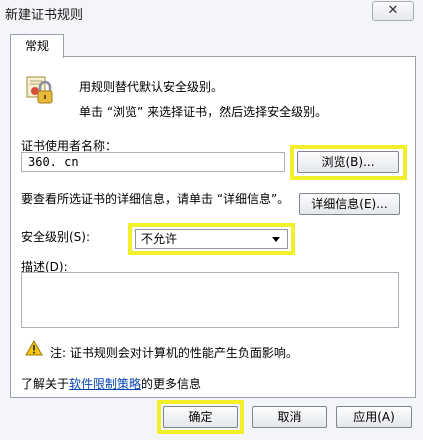 The width and height of the screenshot is (423, 440). I want to click on cancel-button: 取消, so click(289, 417).